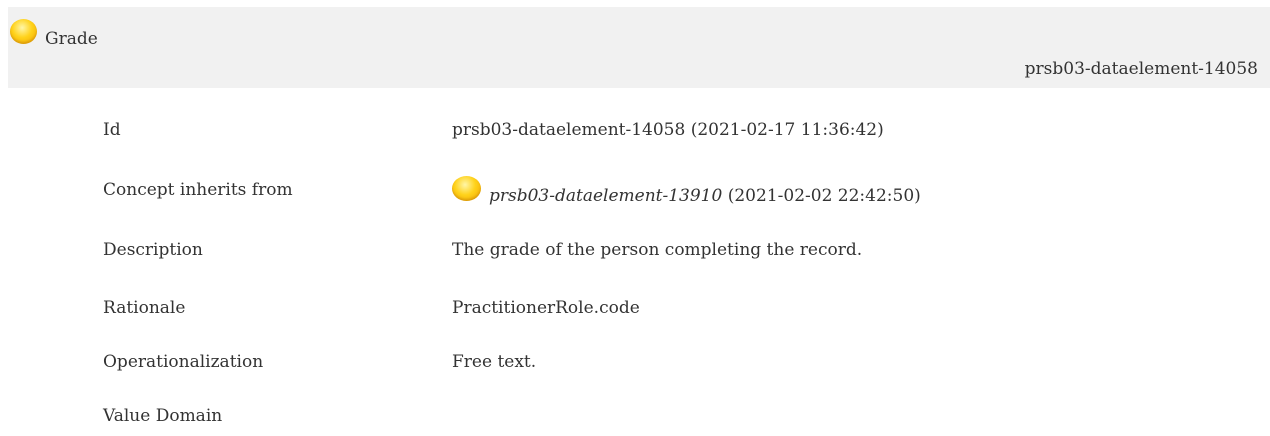  Describe the element at coordinates (198, 190) in the screenshot. I see `inherits-label: Concept inherits from` at that location.